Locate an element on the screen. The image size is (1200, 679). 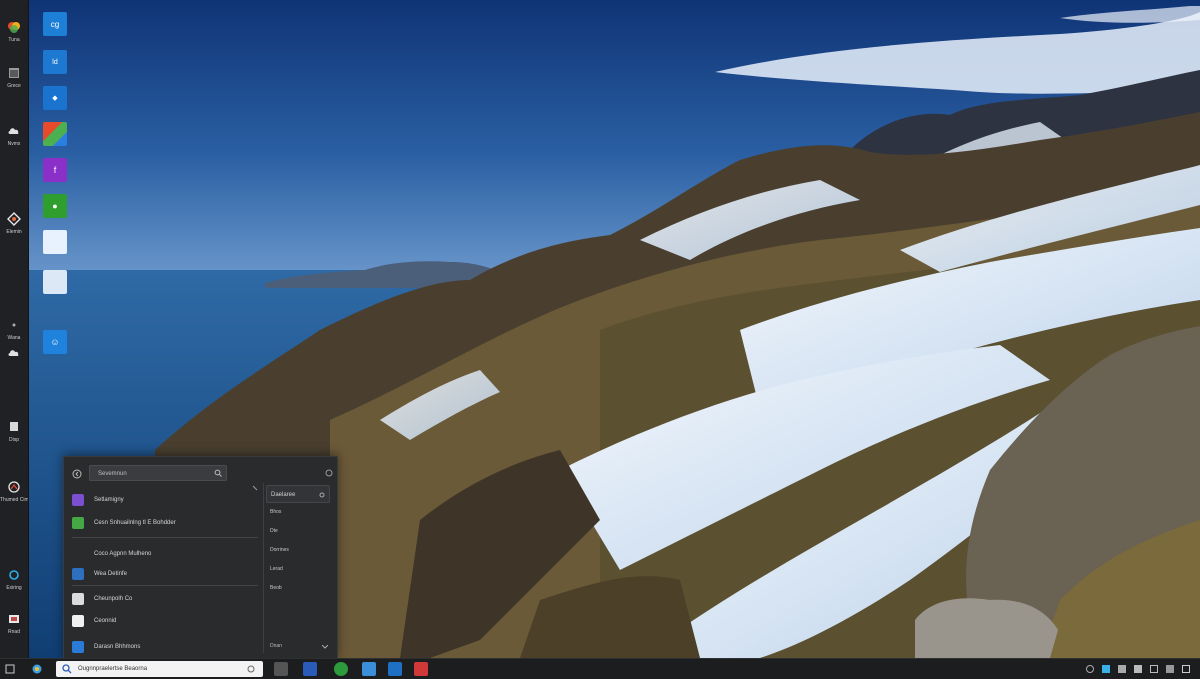
list-item-label: Cheunpolh Co is located at coordinates (113, 599).